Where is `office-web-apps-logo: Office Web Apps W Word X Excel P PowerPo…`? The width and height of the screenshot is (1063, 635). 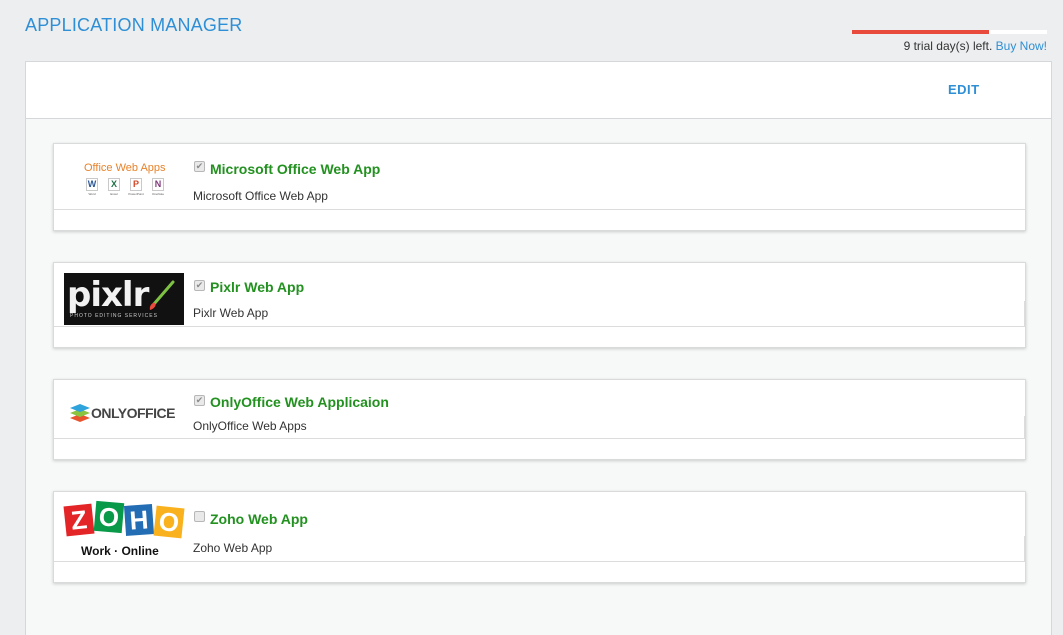
office-web-apps-logo: Office Web Apps W Word X Excel P PowerPo… is located at coordinates (124, 182).